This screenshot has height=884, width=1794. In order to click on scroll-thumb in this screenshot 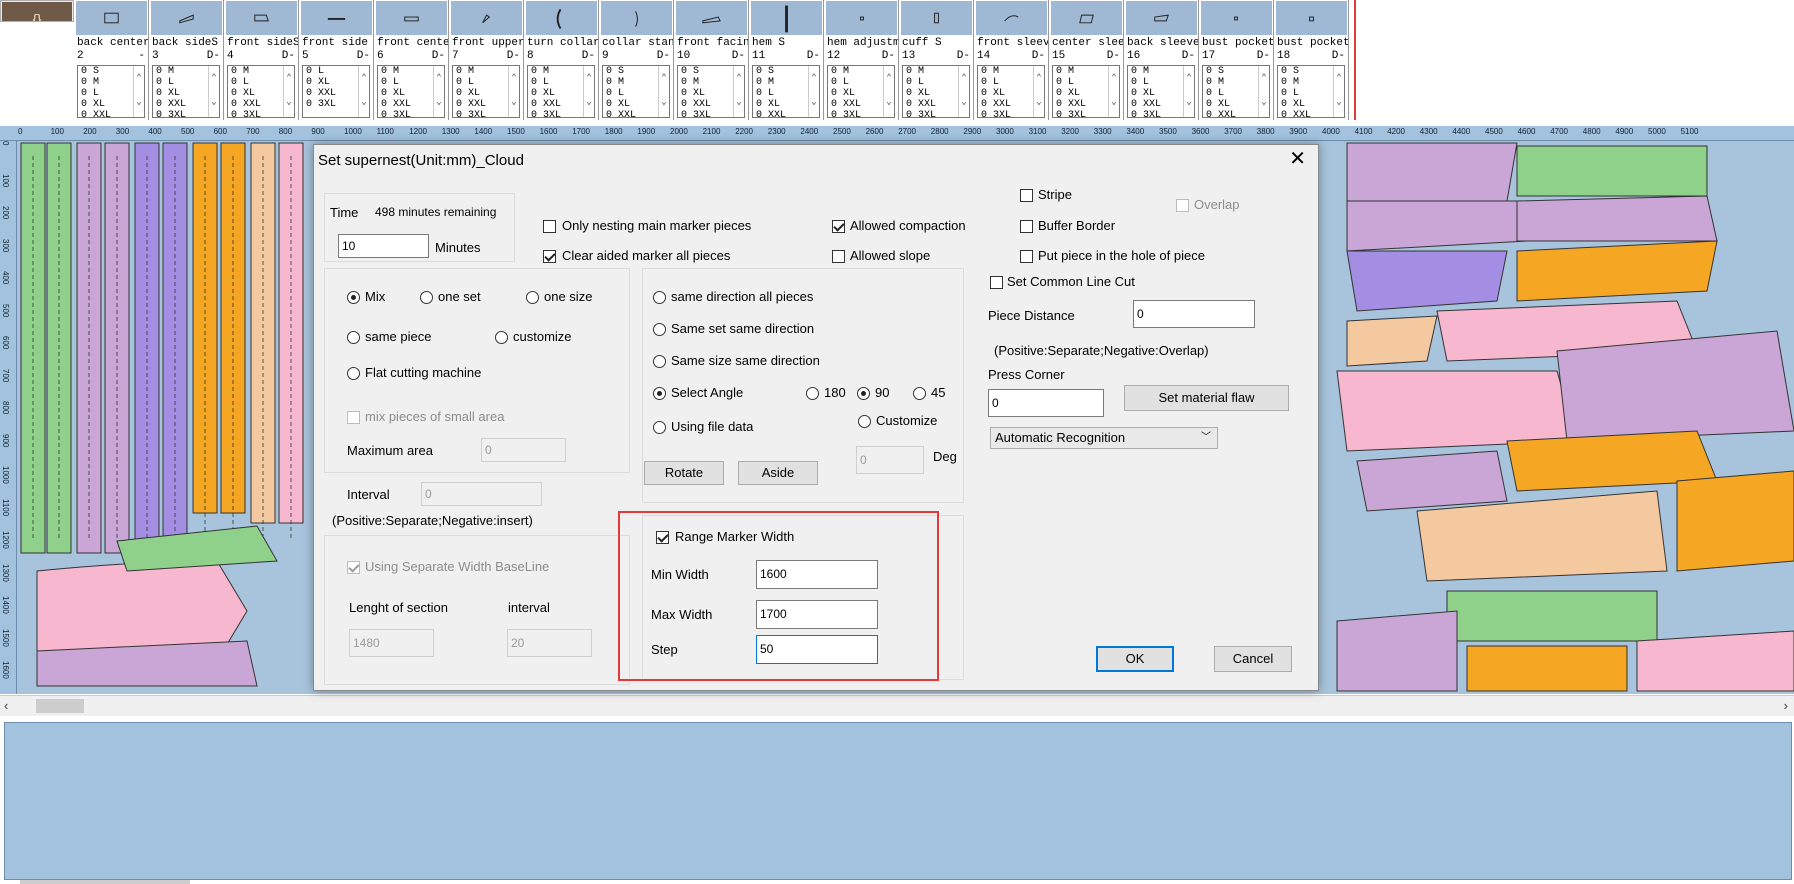, I will do `click(60, 706)`.